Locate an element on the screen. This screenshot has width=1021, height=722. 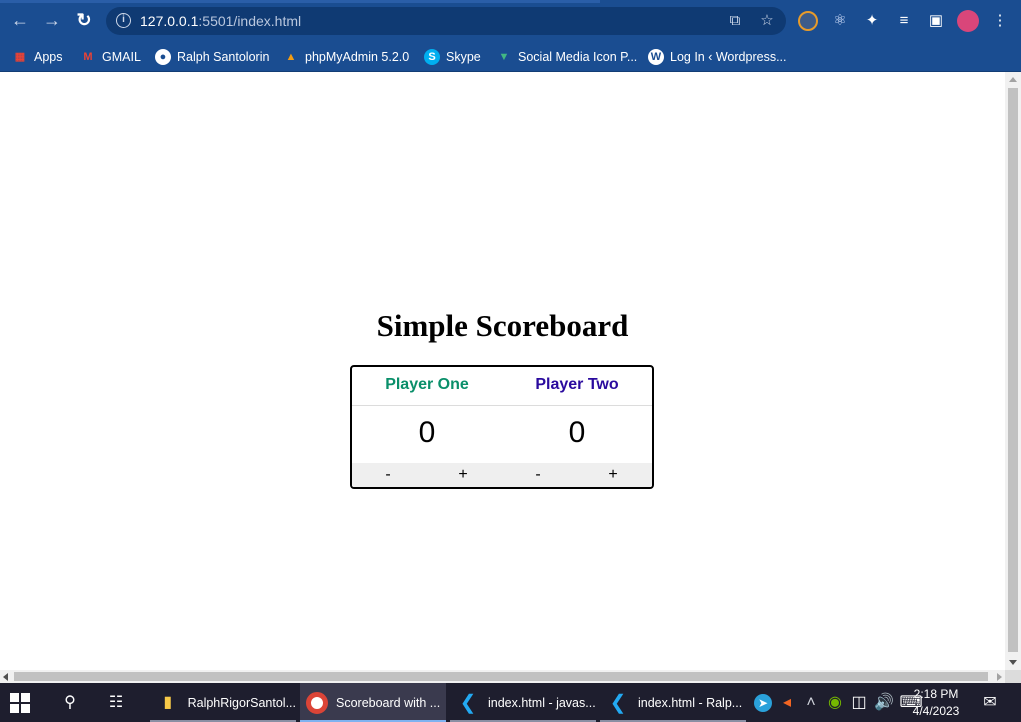
volume-icon: 🔊 is located at coordinates (884, 703).